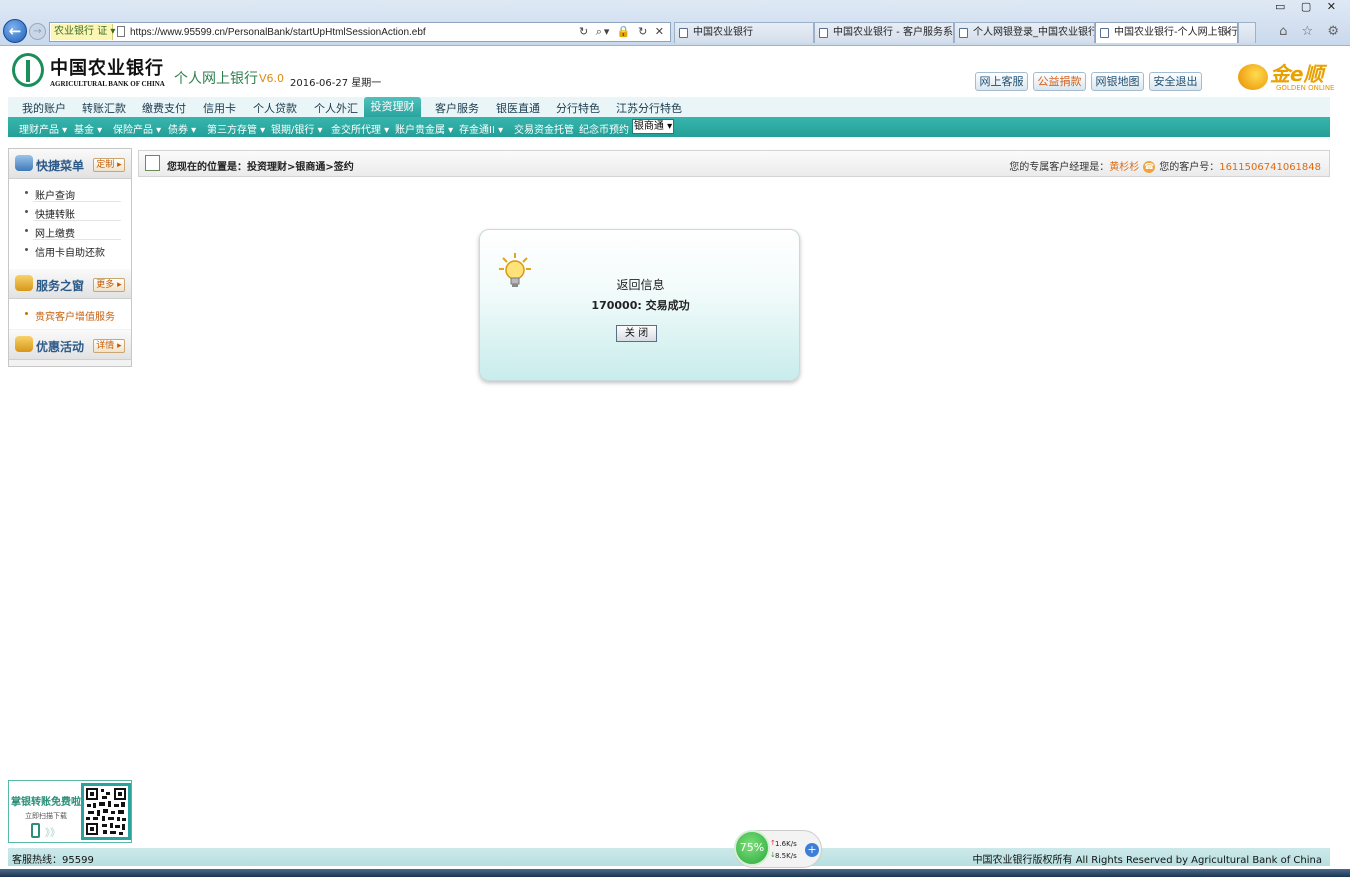 The width and height of the screenshot is (1350, 877). I want to click on quick-item-account-query: 账户查询, so click(55, 194).